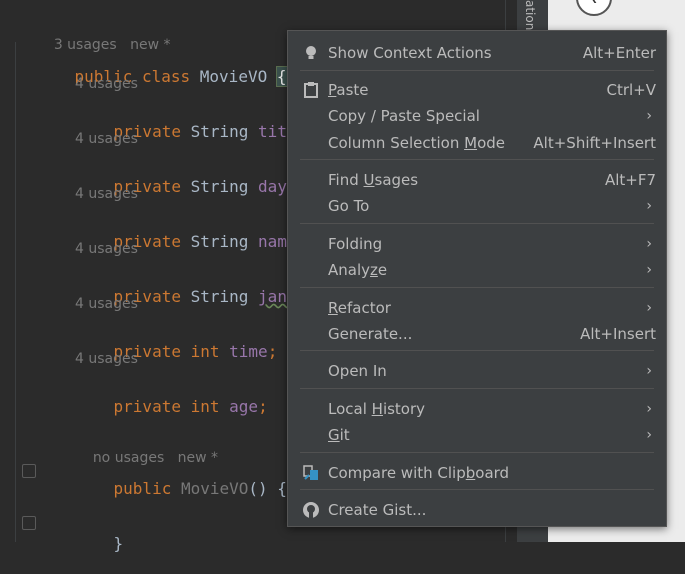 This screenshot has height=574, width=685. Describe the element at coordinates (477, 143) in the screenshot. I see `menu-item-column-selection-mode: Column Selection Mode Alt+Shift+Insert` at that location.